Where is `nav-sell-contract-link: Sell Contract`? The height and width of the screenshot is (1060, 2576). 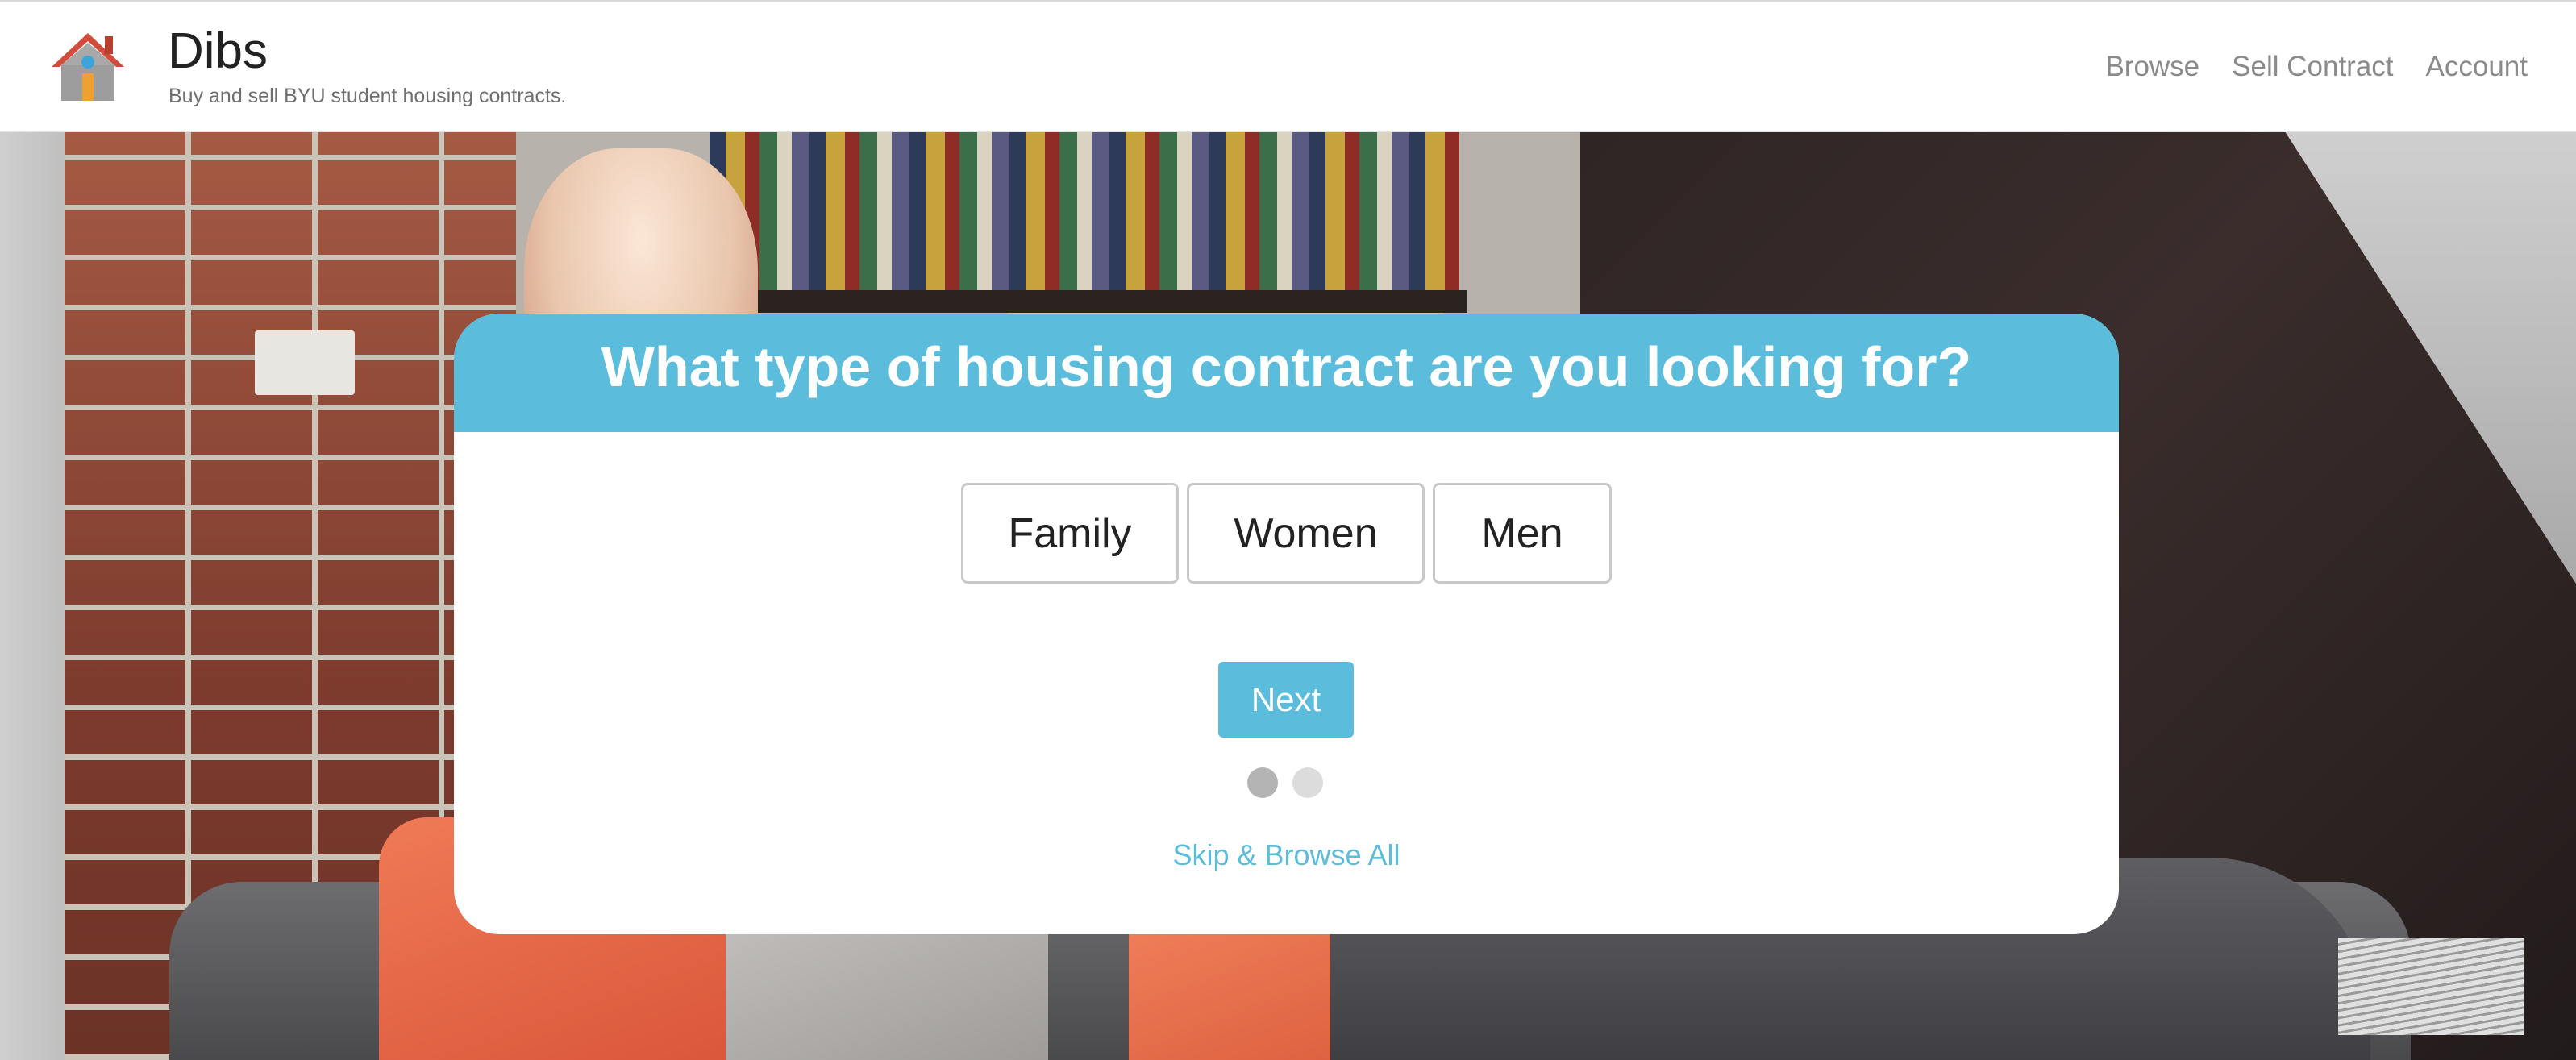 nav-sell-contract-link: Sell Contract is located at coordinates (2312, 66).